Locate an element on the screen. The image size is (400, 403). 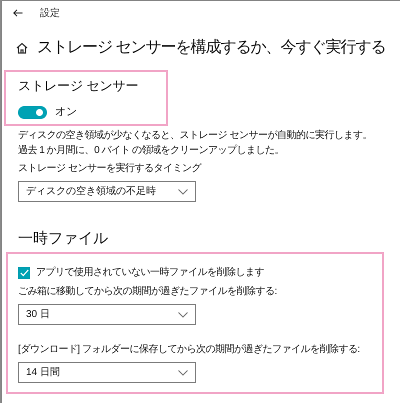
page-title: ストレージ センサーを構成するか、今すぐ実行する is located at coordinates (211, 48).